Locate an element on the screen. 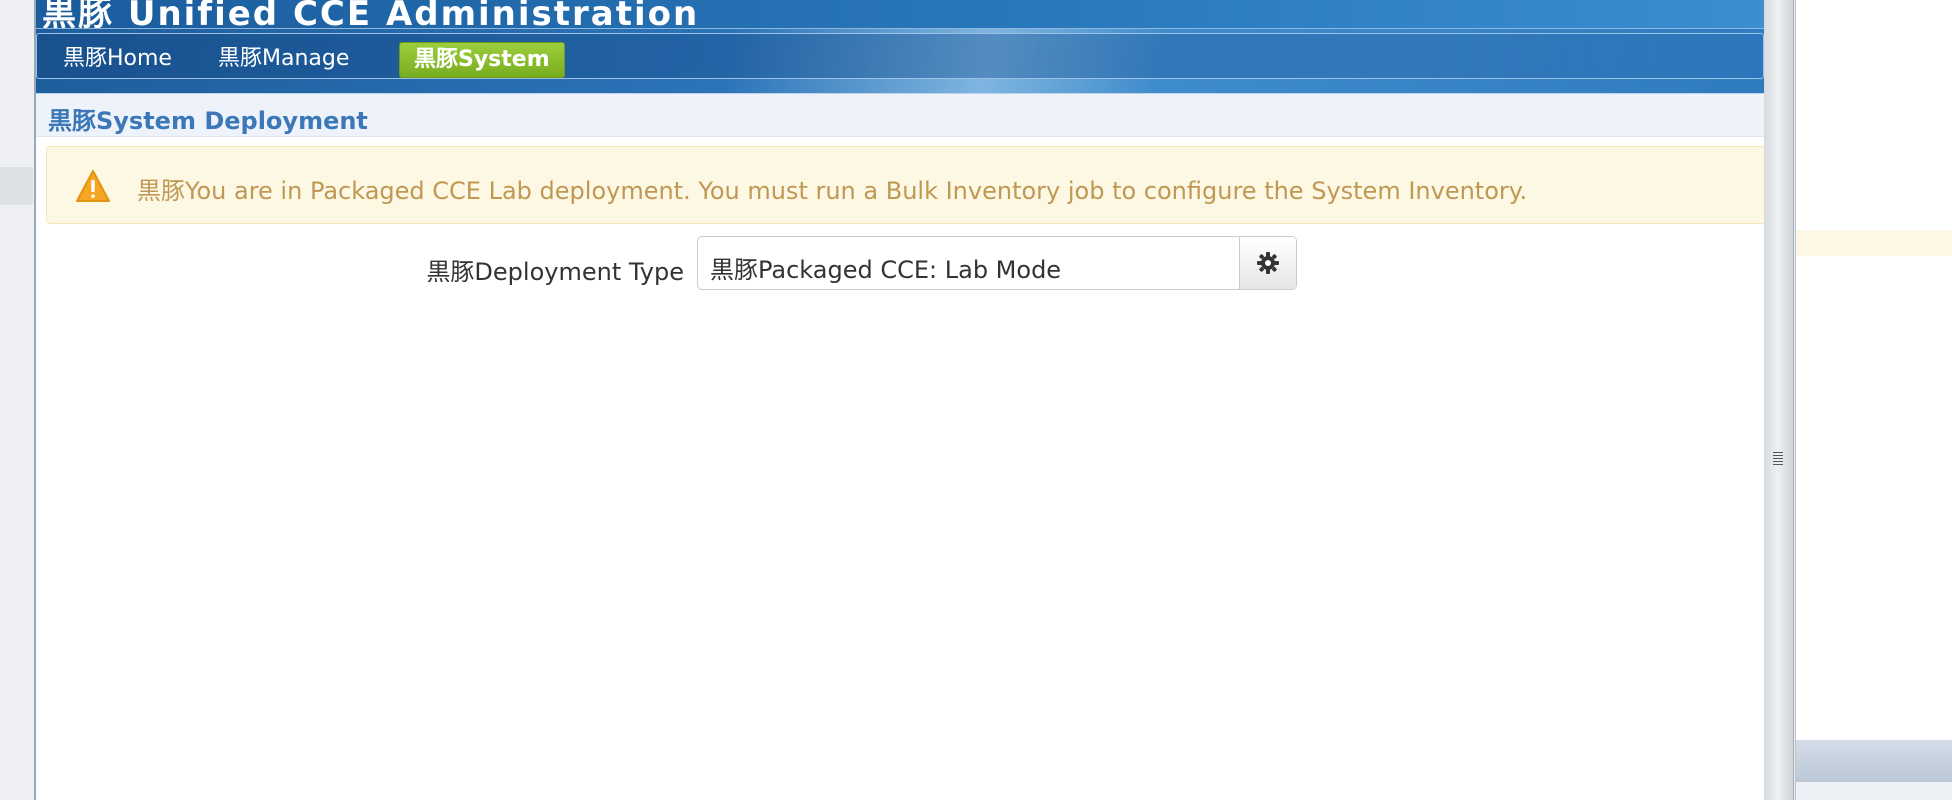  nav-item-system: 黒豚System is located at coordinates (482, 60).